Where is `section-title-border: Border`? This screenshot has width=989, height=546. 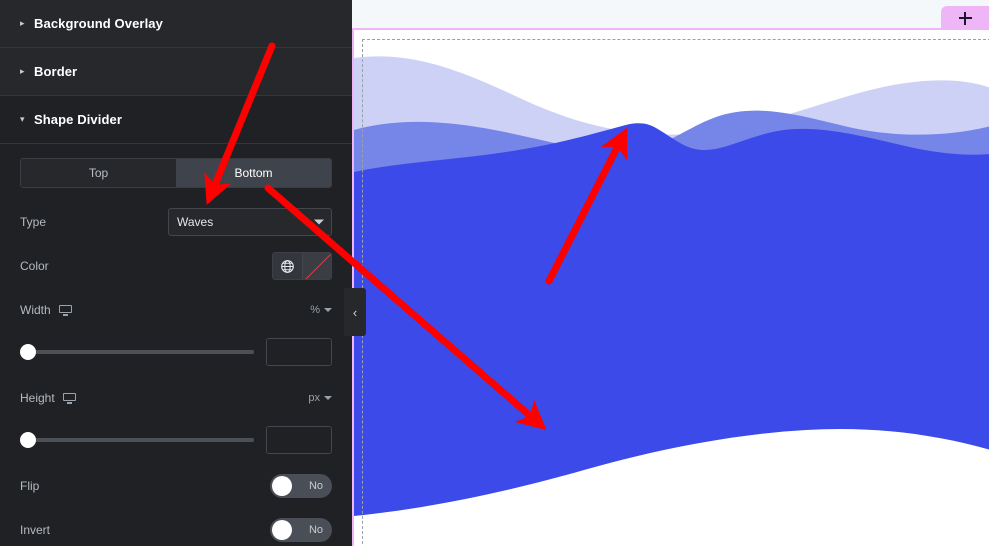 section-title-border: Border is located at coordinates (56, 71).